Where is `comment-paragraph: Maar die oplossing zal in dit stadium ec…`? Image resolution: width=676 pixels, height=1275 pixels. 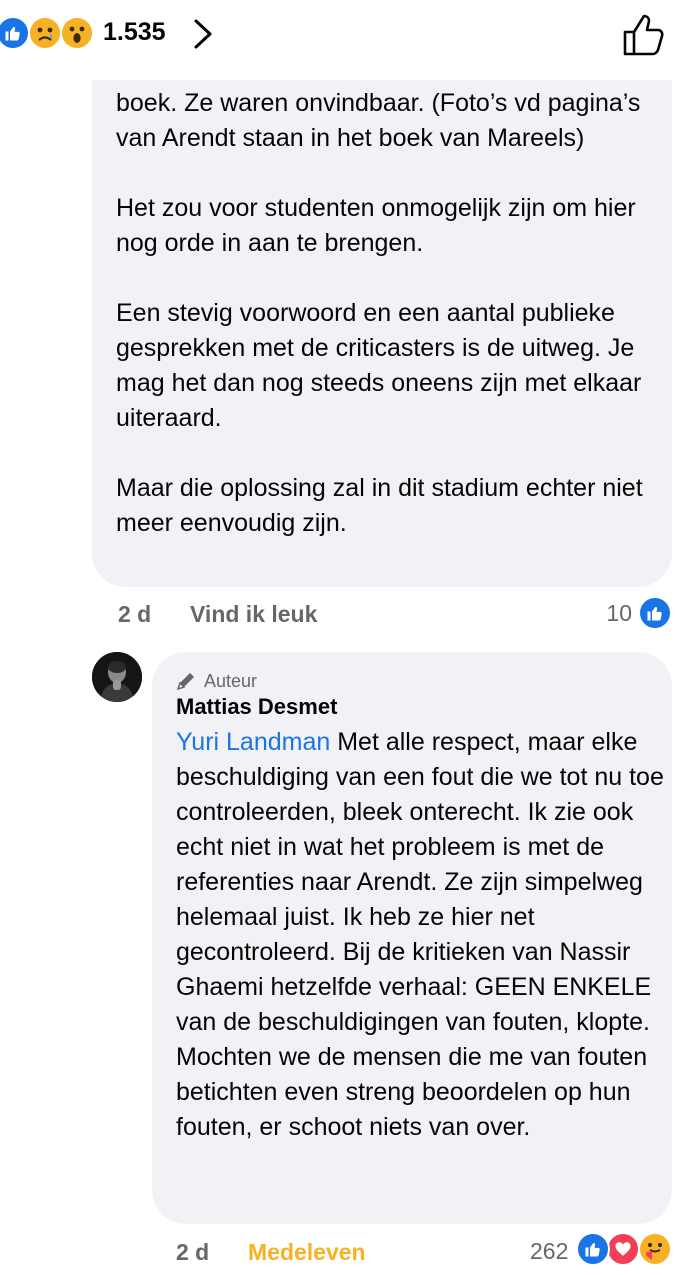 comment-paragraph: Maar die oplossing zal in dit stadium ec… is located at coordinates (379, 505).